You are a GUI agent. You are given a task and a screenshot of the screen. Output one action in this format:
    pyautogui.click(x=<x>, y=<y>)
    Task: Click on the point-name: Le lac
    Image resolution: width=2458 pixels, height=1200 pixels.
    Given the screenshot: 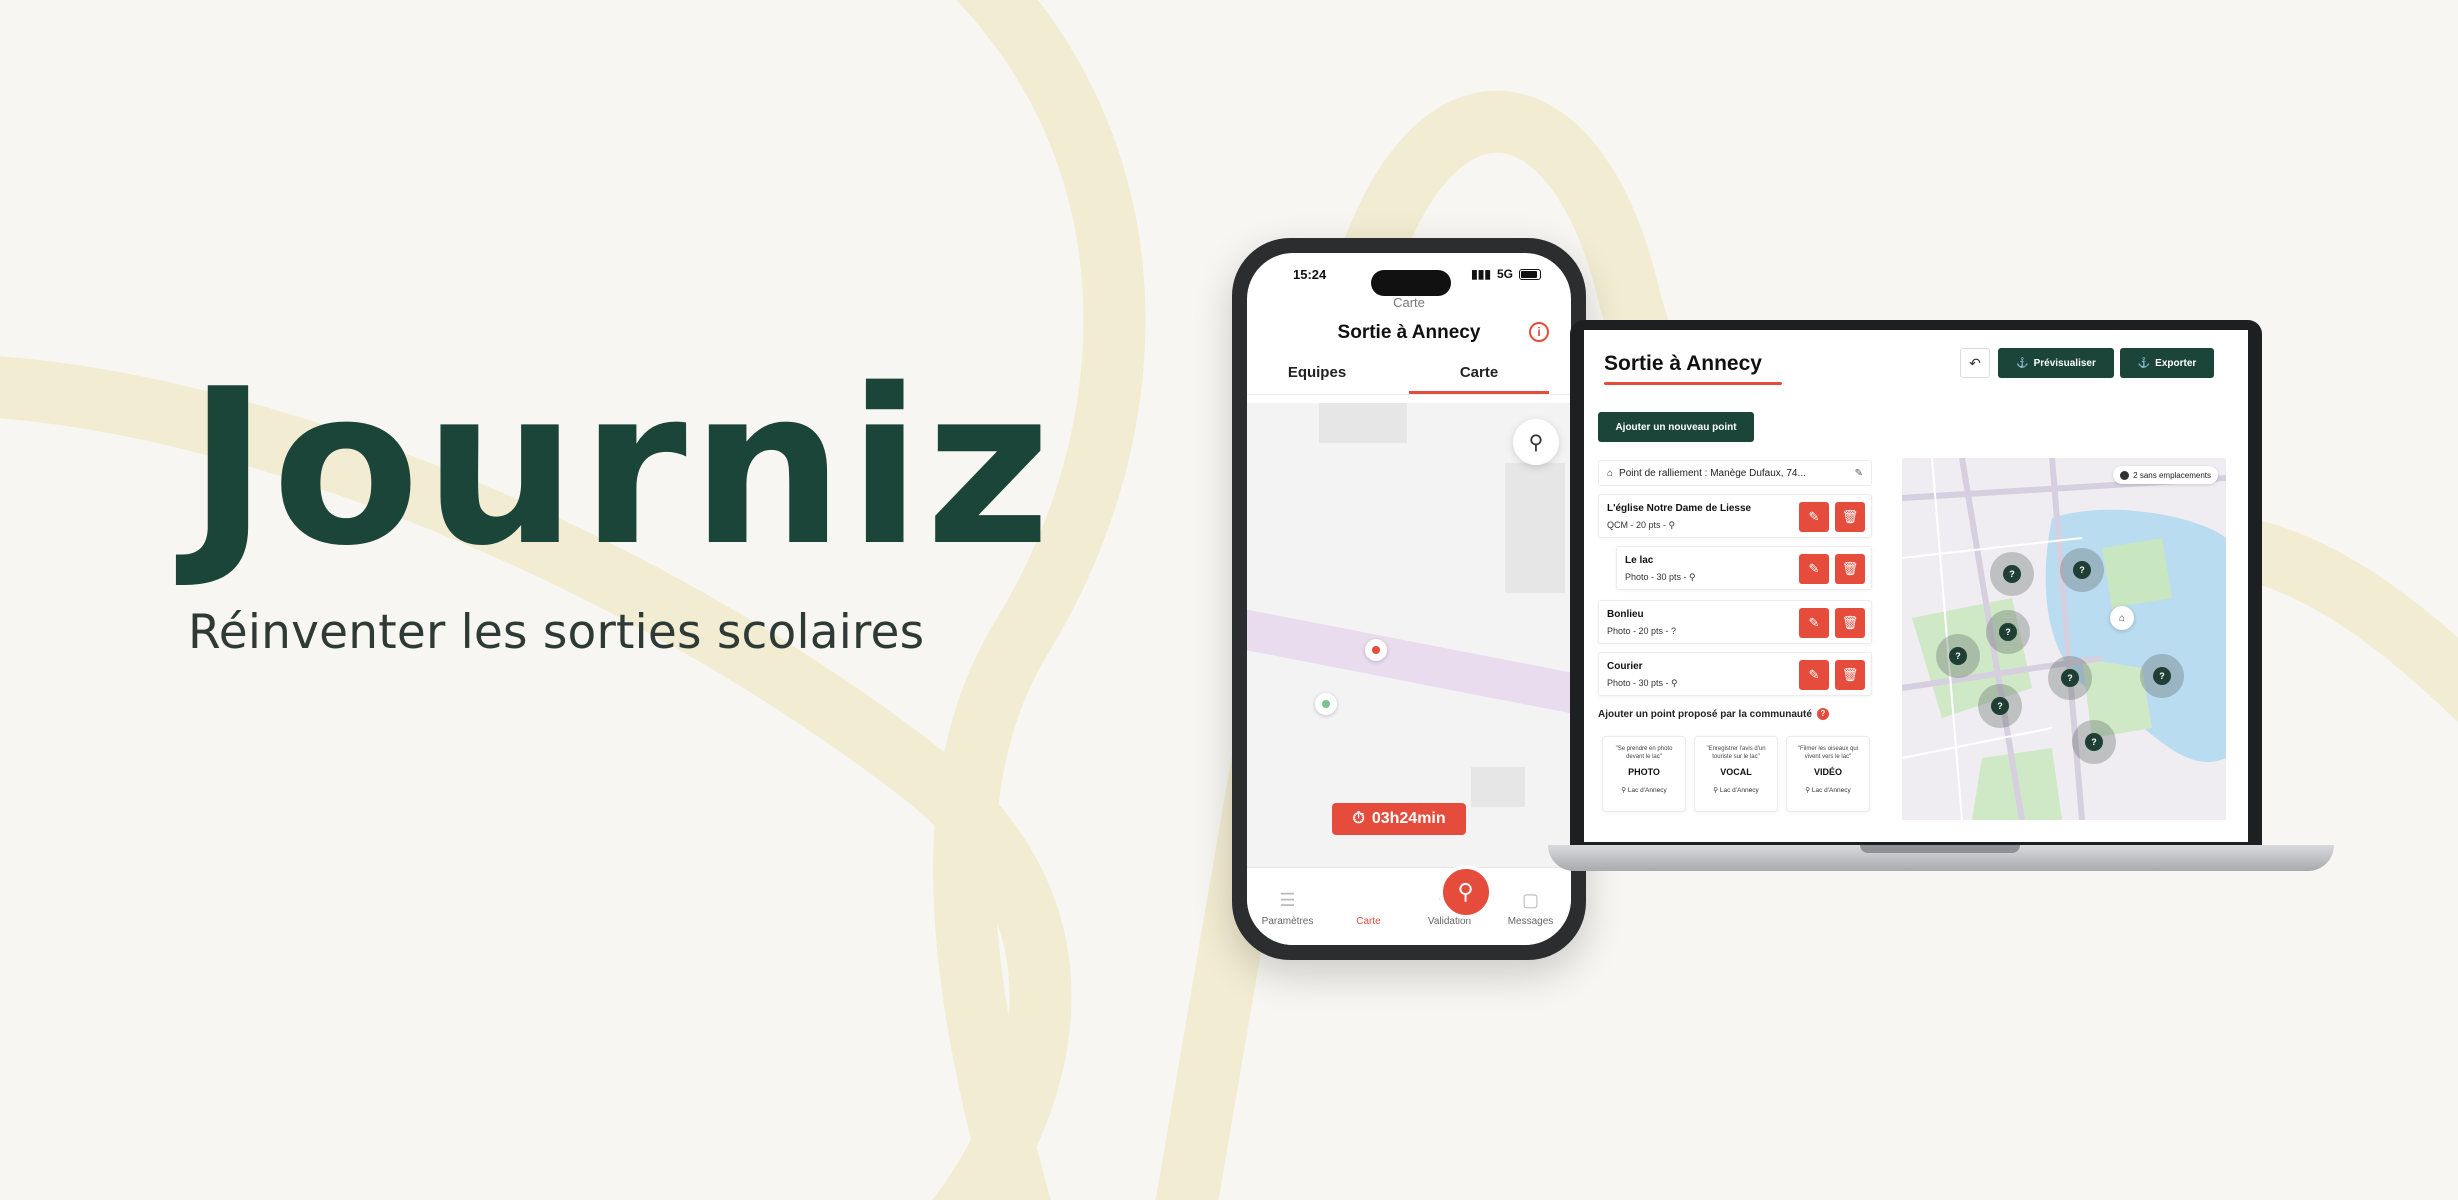 What is the action you would take?
    pyautogui.click(x=1639, y=560)
    